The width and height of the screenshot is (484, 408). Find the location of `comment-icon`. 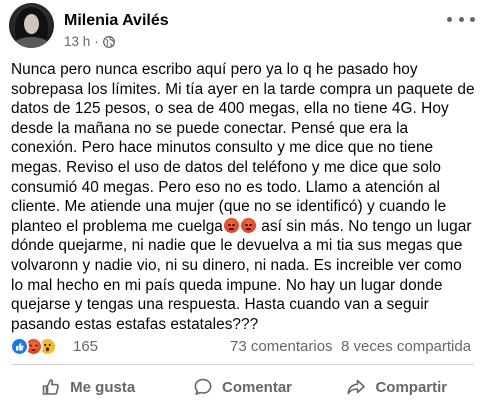

comment-icon is located at coordinates (203, 386).